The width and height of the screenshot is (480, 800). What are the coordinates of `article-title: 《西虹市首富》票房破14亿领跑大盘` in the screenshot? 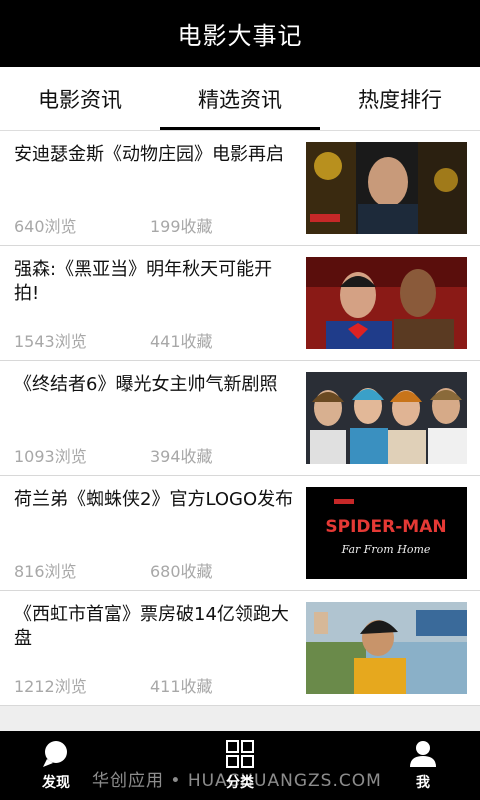 It's located at (151, 626).